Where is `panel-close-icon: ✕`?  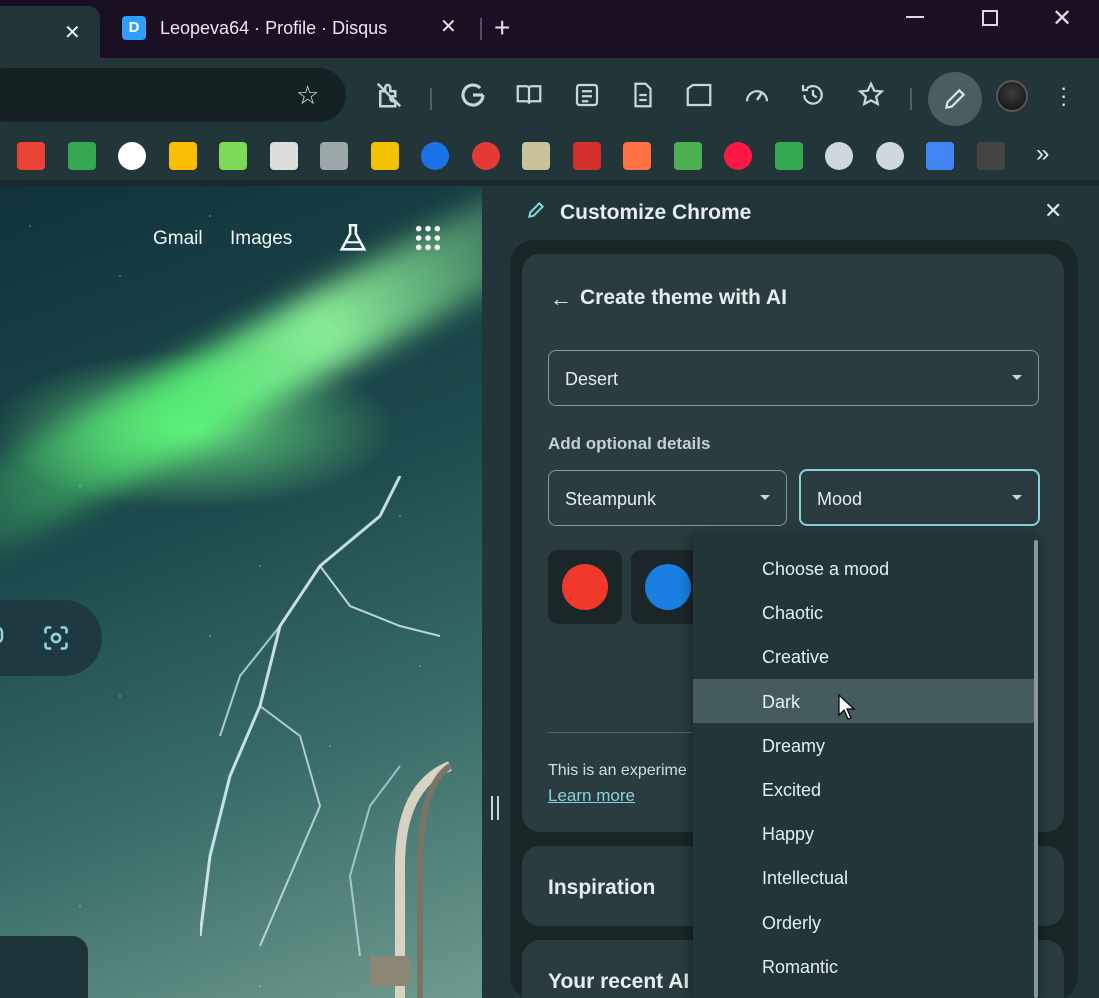
panel-close-icon: ✕ is located at coordinates (1053, 211).